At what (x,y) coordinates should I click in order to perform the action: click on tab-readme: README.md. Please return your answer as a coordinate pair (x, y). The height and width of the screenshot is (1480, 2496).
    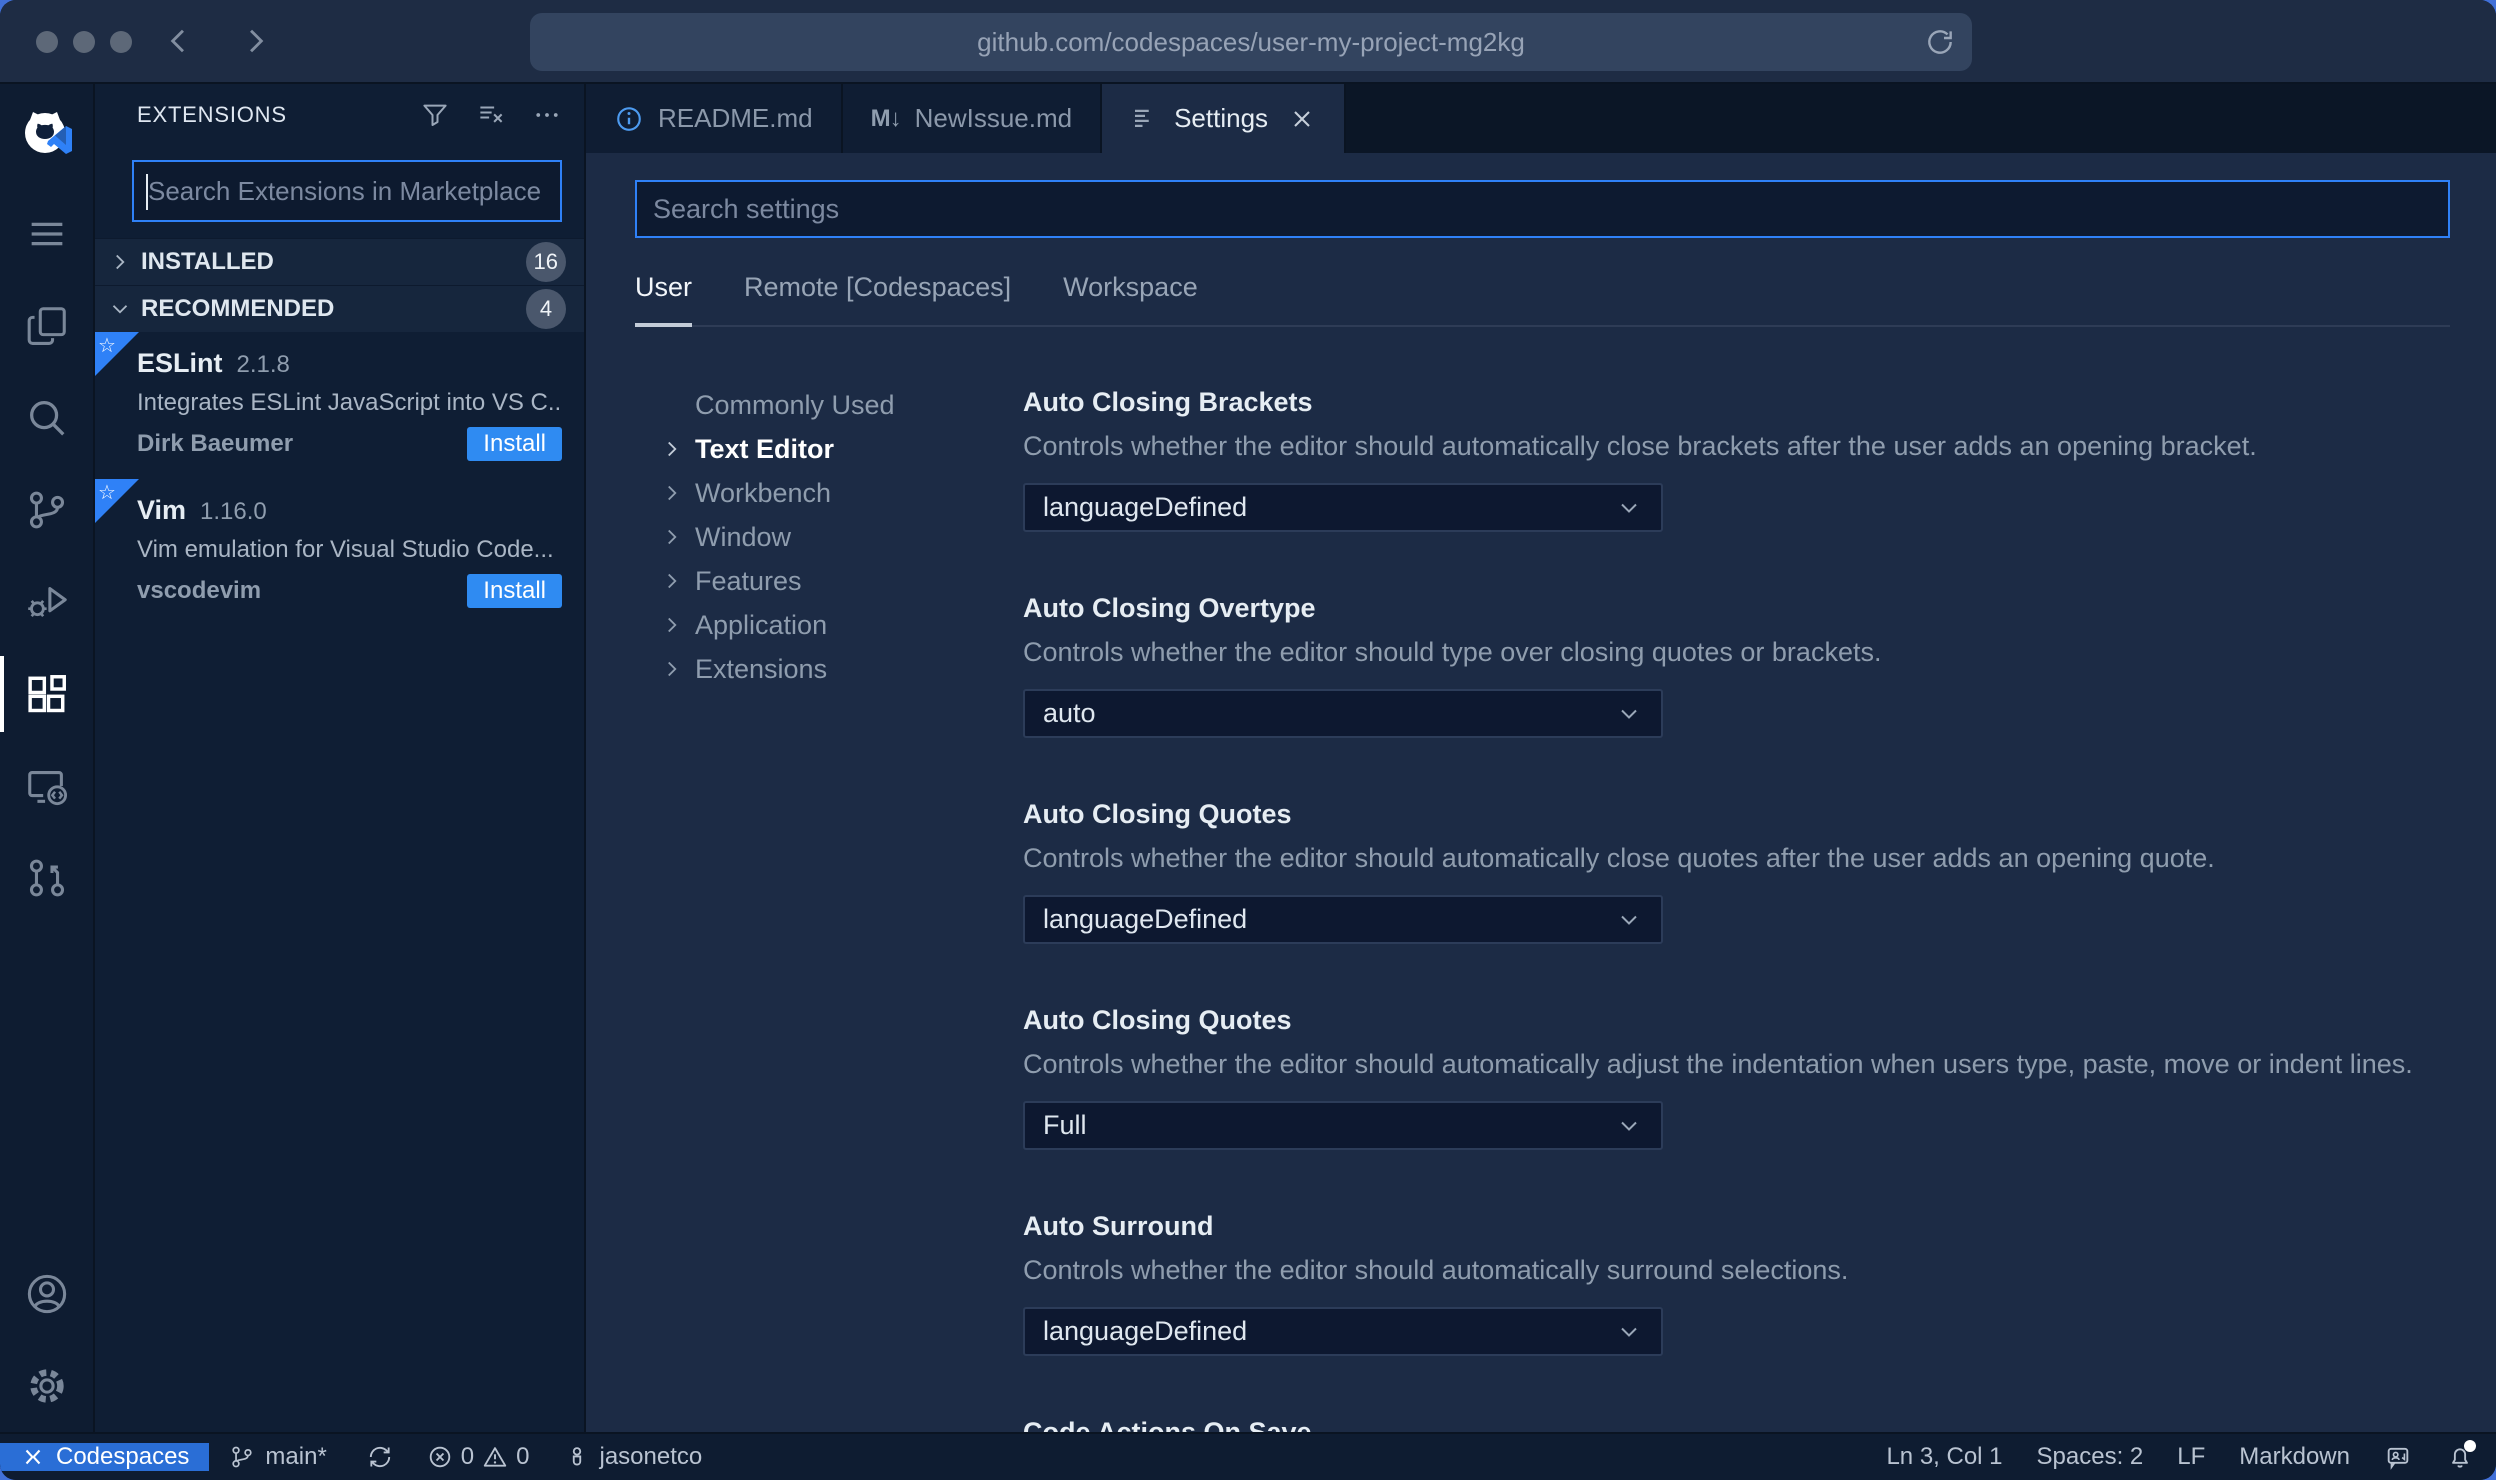
    Looking at the image, I should click on (714, 118).